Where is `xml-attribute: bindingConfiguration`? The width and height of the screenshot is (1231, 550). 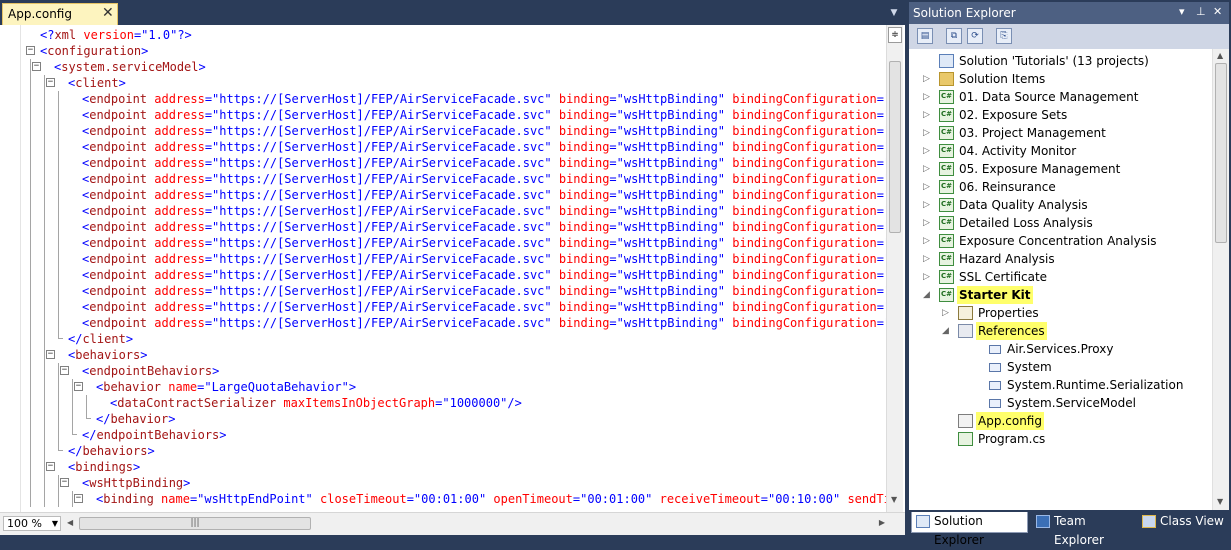
xml-attribute: bindingConfiguration is located at coordinates (801, 227).